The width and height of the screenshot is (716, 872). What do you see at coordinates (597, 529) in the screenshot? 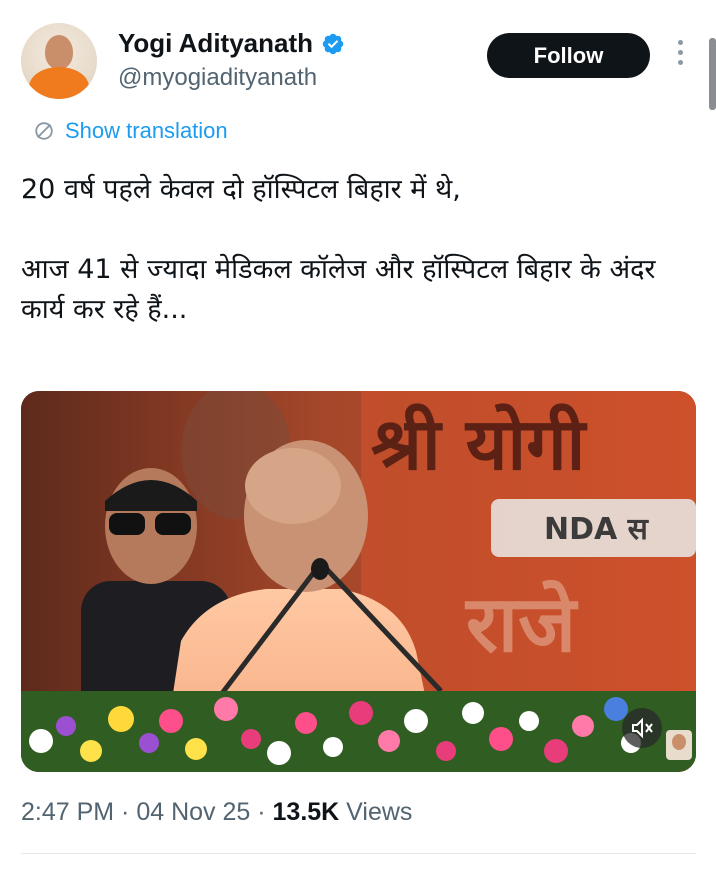
I see `banner-text-badge: NDA स` at bounding box center [597, 529].